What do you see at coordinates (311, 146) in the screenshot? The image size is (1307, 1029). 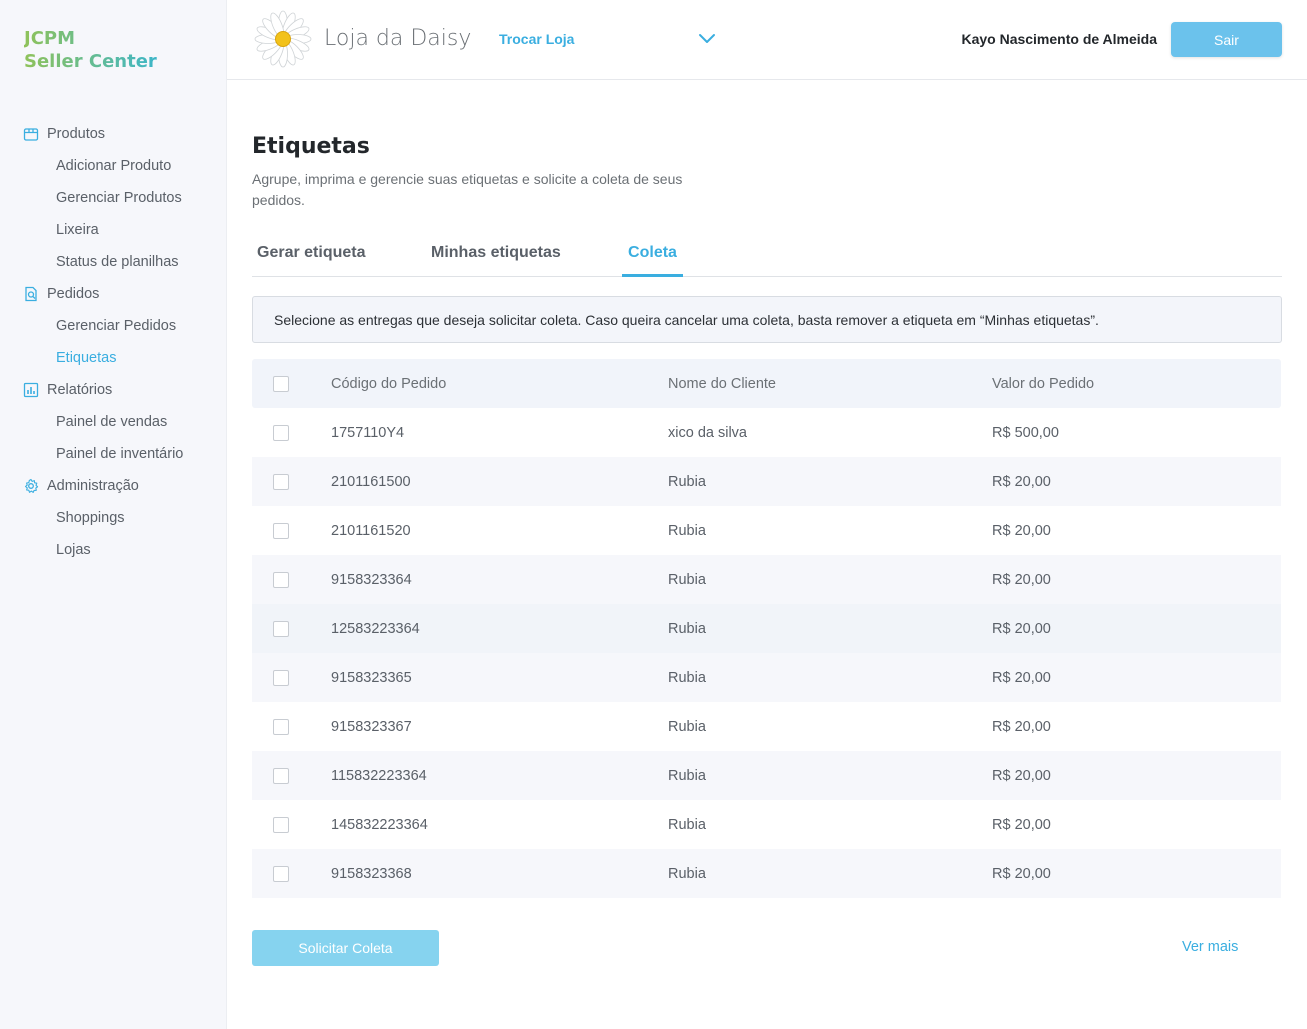 I see `page-title: Etiquetas` at bounding box center [311, 146].